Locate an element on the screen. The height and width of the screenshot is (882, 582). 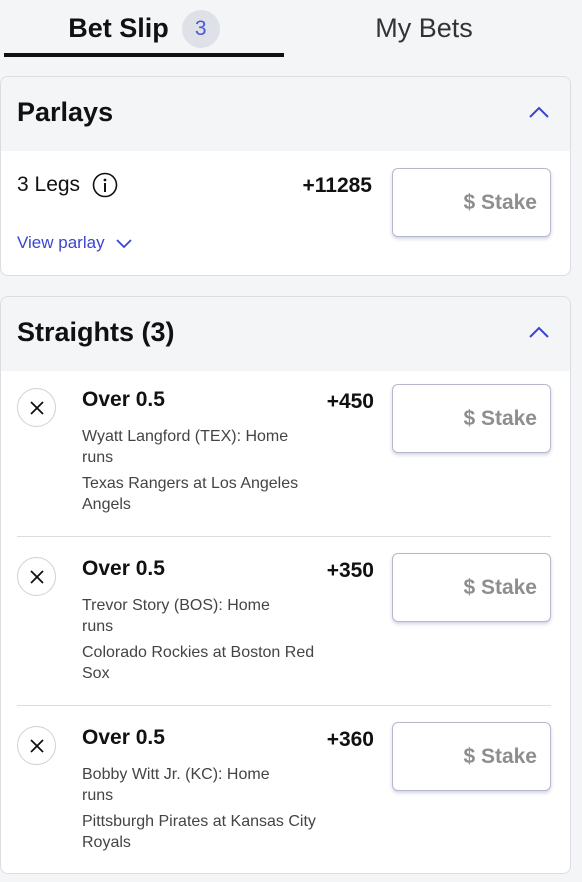
market-description: Bobby Witt Jr. (KC): Home runs is located at coordinates (176, 785).